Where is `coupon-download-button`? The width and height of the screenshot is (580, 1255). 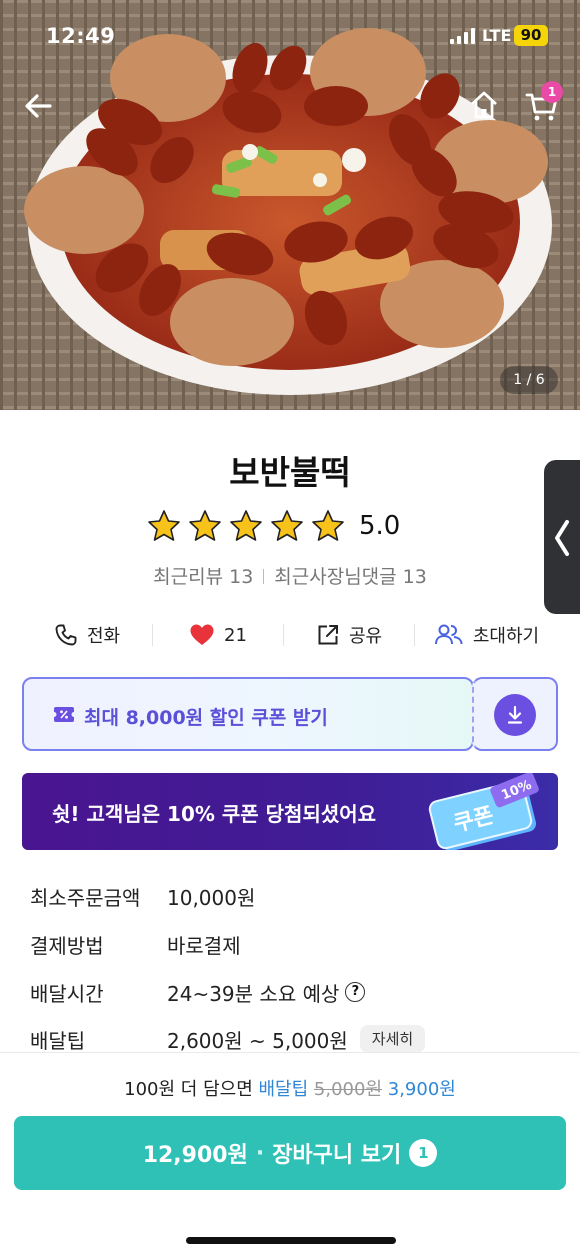 coupon-download-button is located at coordinates (515, 714).